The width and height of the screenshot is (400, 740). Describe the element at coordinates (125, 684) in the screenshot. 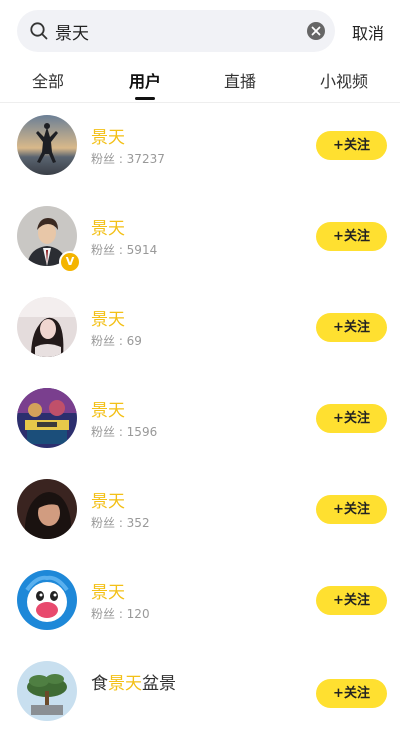

I see `user-name-highlight: 景天` at that location.